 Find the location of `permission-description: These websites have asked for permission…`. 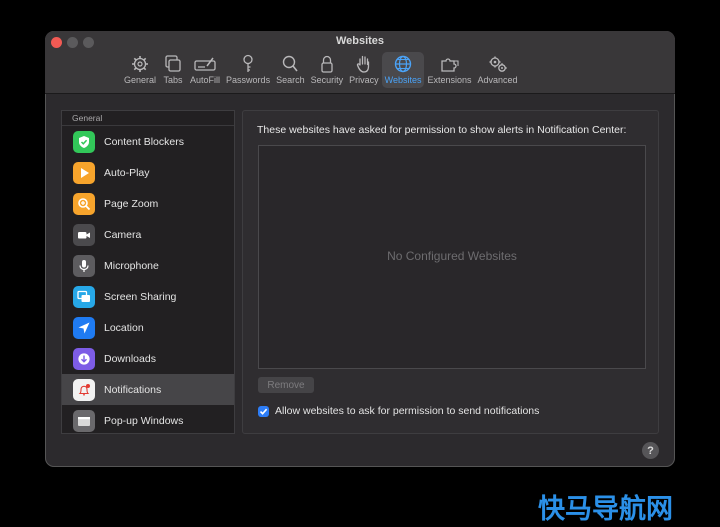

permission-description: These websites have asked for permission… is located at coordinates (442, 130).